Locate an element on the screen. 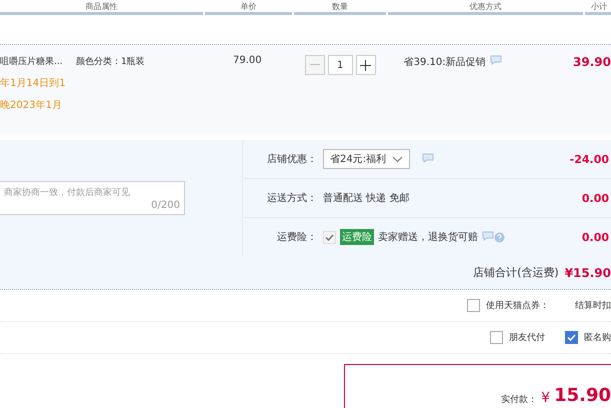 This screenshot has width=611, height=408. option-amount: -24.00 is located at coordinates (589, 159).